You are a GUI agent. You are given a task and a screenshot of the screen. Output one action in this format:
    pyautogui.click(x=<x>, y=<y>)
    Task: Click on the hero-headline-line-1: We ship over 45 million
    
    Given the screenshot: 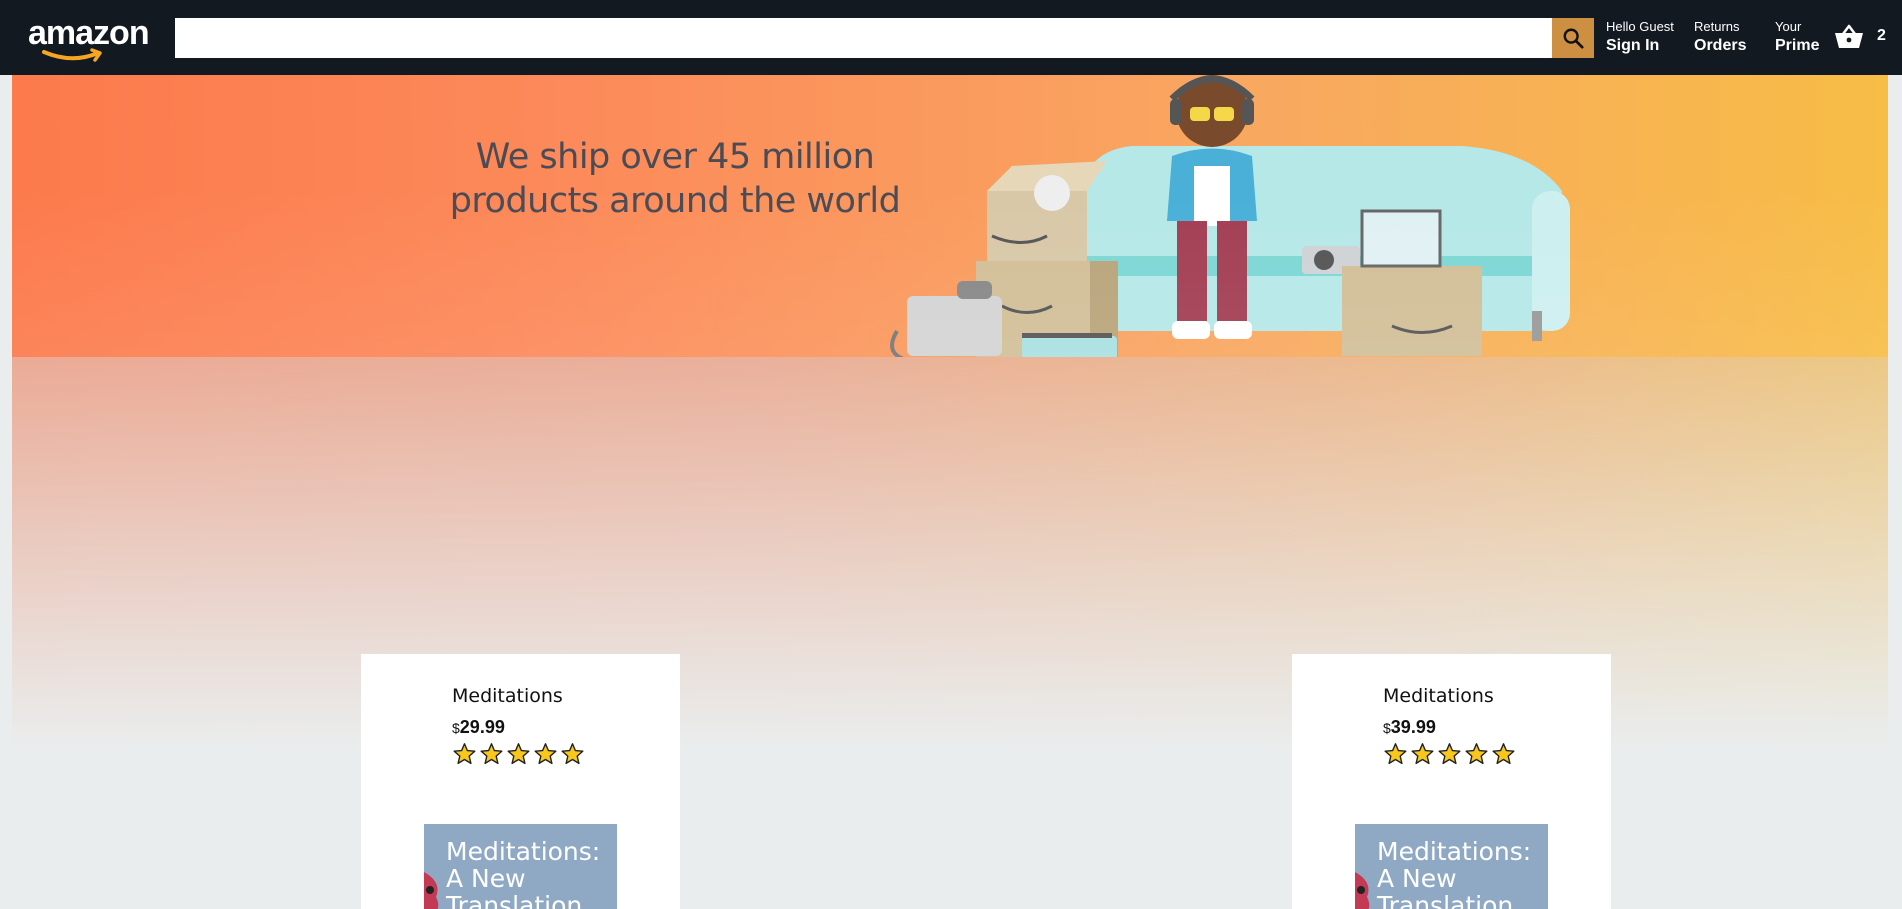 What is the action you would take?
    pyautogui.click(x=675, y=157)
    